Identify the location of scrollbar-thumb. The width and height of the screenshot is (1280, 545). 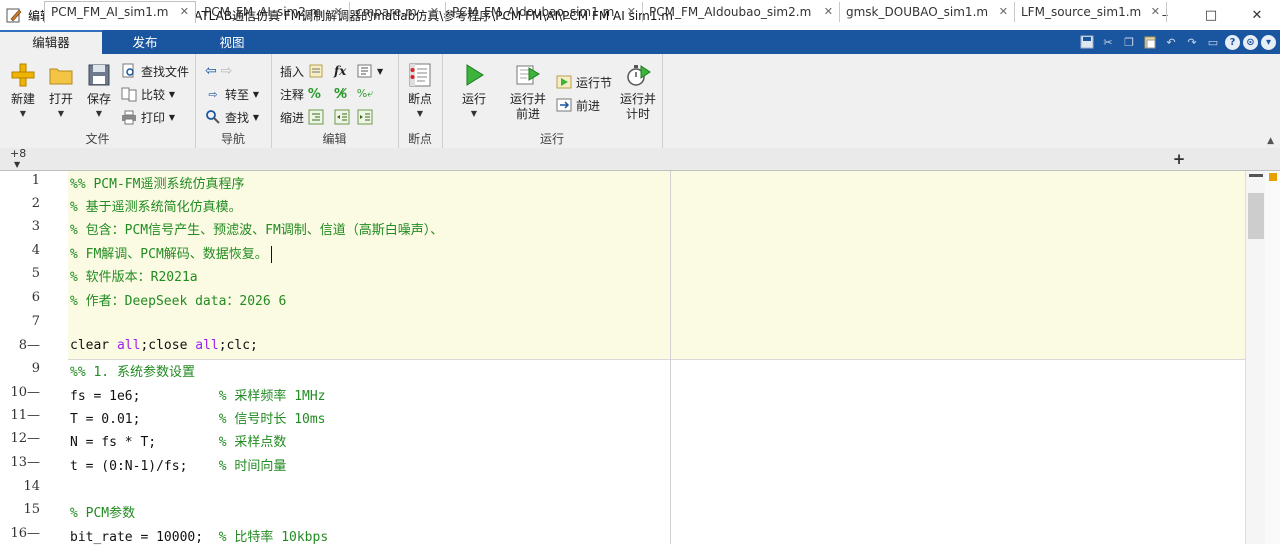
(1256, 216).